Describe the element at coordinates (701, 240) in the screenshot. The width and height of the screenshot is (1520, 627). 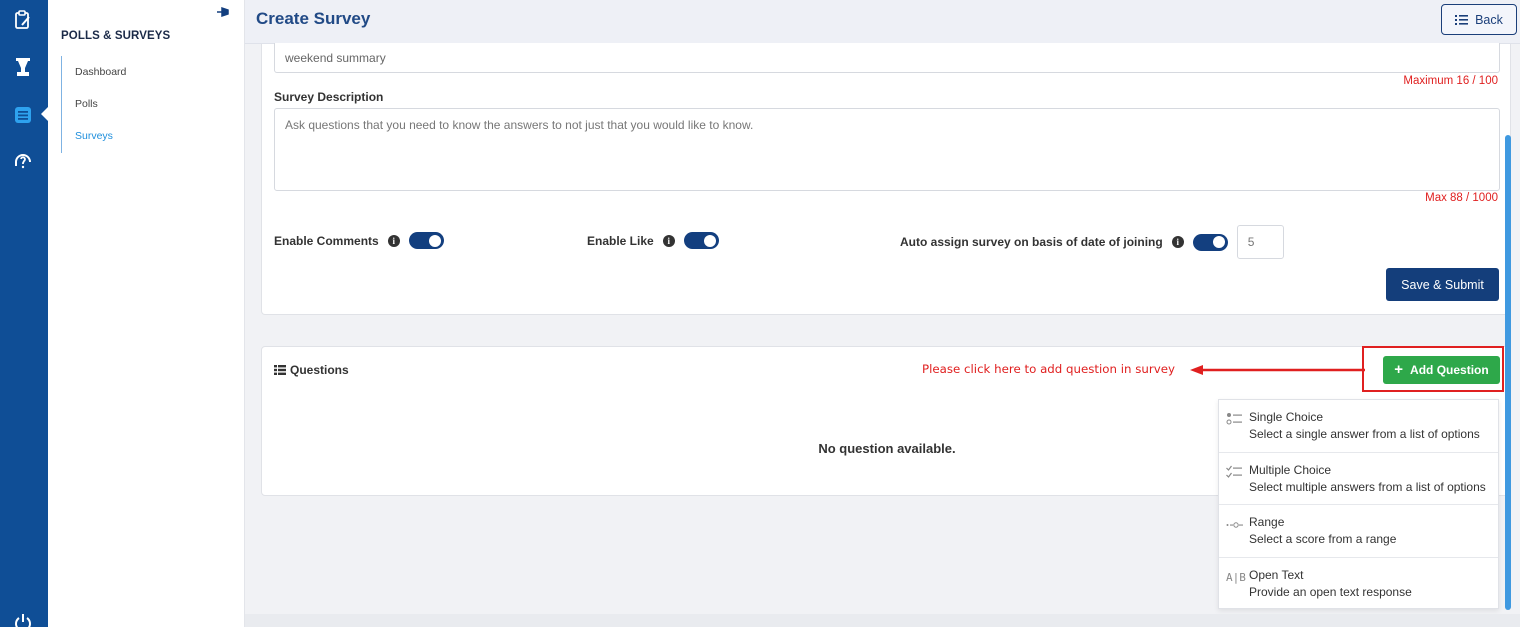
I see `enable-like-toggle` at that location.